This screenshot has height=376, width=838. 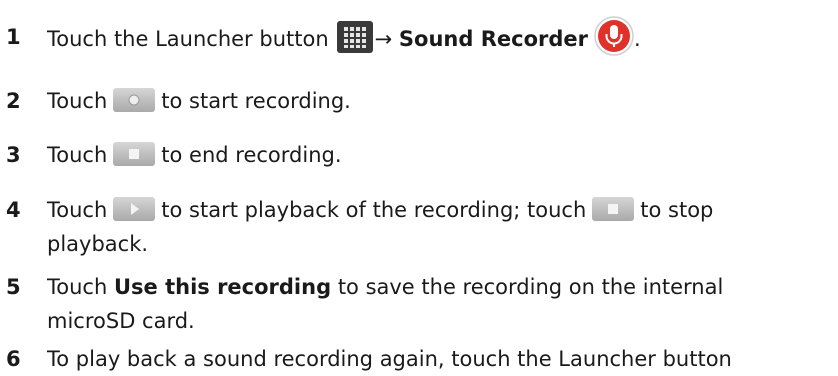 What do you see at coordinates (134, 209) in the screenshot?
I see `play-button-icon` at bounding box center [134, 209].